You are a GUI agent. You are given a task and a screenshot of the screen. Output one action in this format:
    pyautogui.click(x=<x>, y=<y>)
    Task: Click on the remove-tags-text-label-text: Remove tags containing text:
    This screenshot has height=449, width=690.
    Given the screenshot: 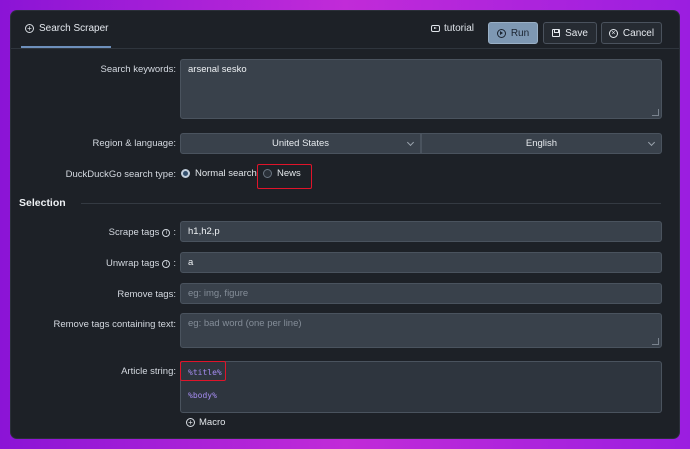 What is the action you would take?
    pyautogui.click(x=114, y=324)
    